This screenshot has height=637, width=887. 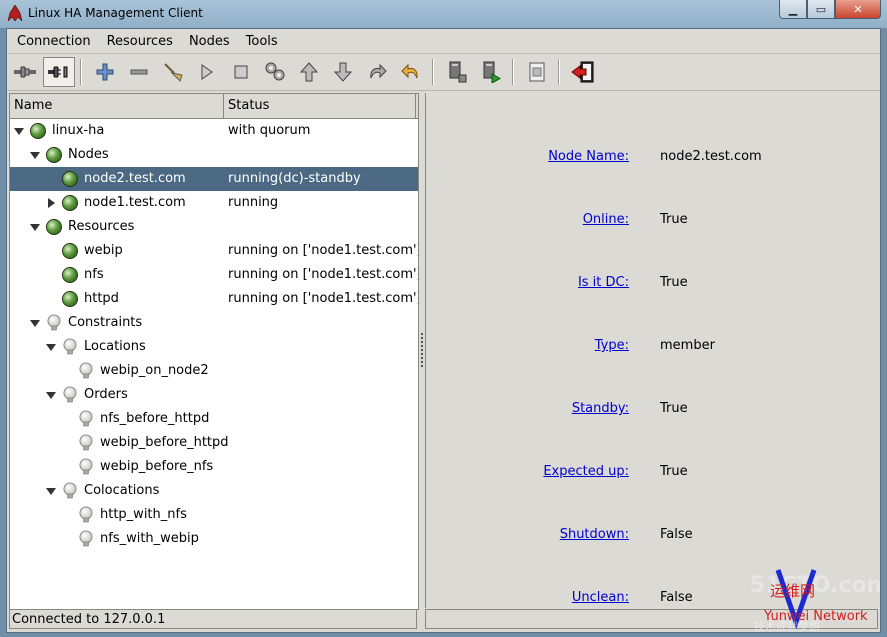 I want to click on standby-button, so click(x=457, y=72).